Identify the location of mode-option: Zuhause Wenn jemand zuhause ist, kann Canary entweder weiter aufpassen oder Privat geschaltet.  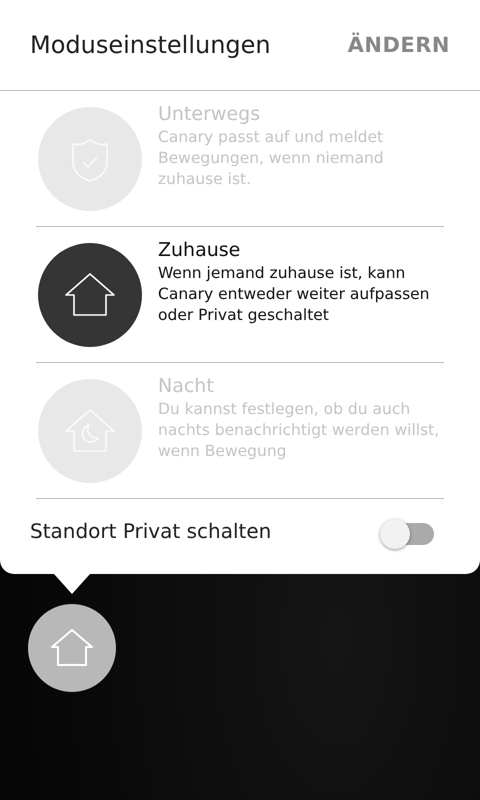
(240, 295).